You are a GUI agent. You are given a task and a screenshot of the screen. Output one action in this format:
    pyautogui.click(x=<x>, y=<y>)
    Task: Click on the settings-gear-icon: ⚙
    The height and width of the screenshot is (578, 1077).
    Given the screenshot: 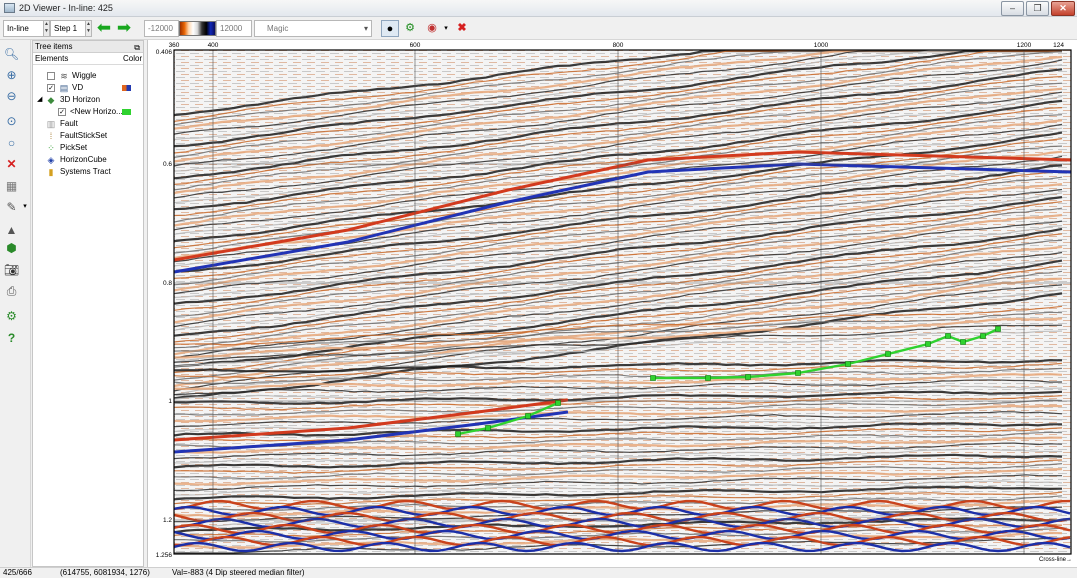 What is the action you would take?
    pyautogui.click(x=410, y=28)
    